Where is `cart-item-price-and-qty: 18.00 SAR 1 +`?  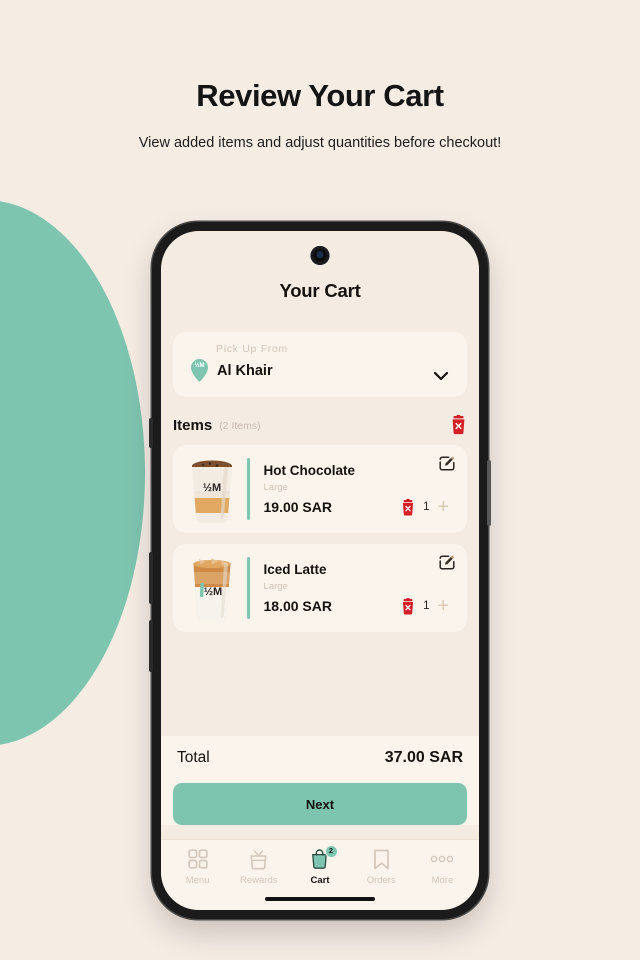 cart-item-price-and-qty: 18.00 SAR 1 + is located at coordinates (360, 606).